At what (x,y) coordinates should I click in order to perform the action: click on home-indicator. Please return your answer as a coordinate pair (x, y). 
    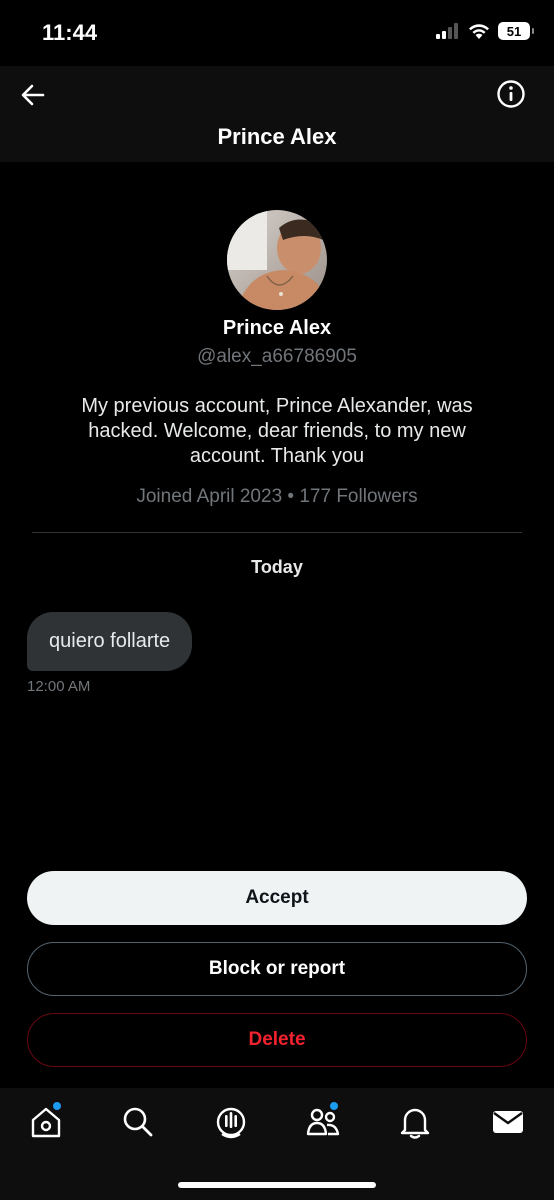
    Looking at the image, I should click on (277, 1185).